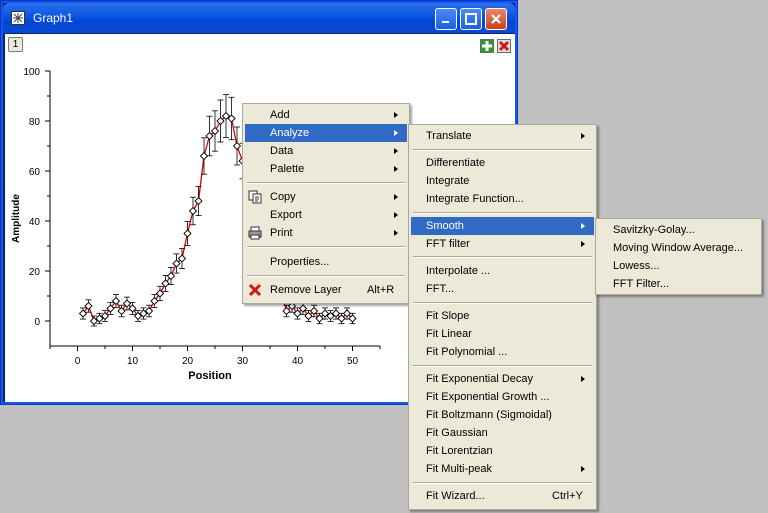 The height and width of the screenshot is (513, 768). I want to click on y-tick-label: 100, so click(31, 72).